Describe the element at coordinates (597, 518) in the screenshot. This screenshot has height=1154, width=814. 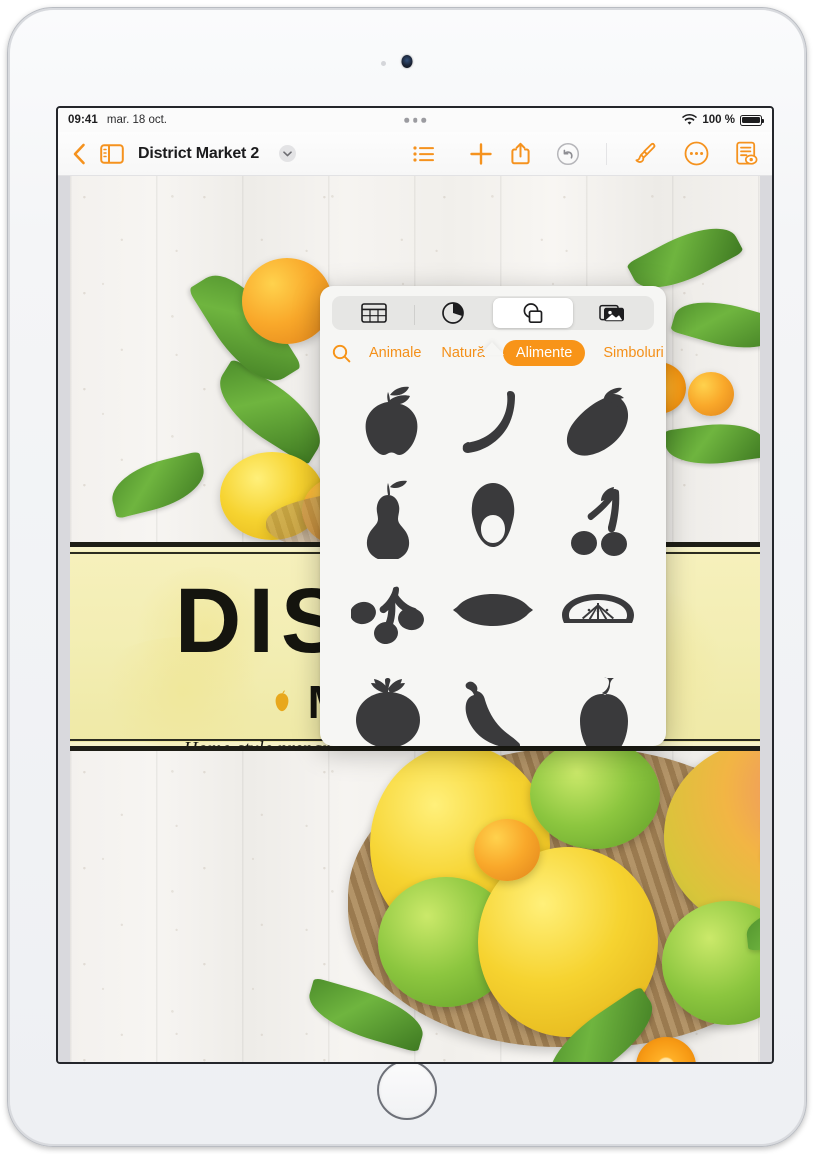
I see `shape-cherries` at that location.